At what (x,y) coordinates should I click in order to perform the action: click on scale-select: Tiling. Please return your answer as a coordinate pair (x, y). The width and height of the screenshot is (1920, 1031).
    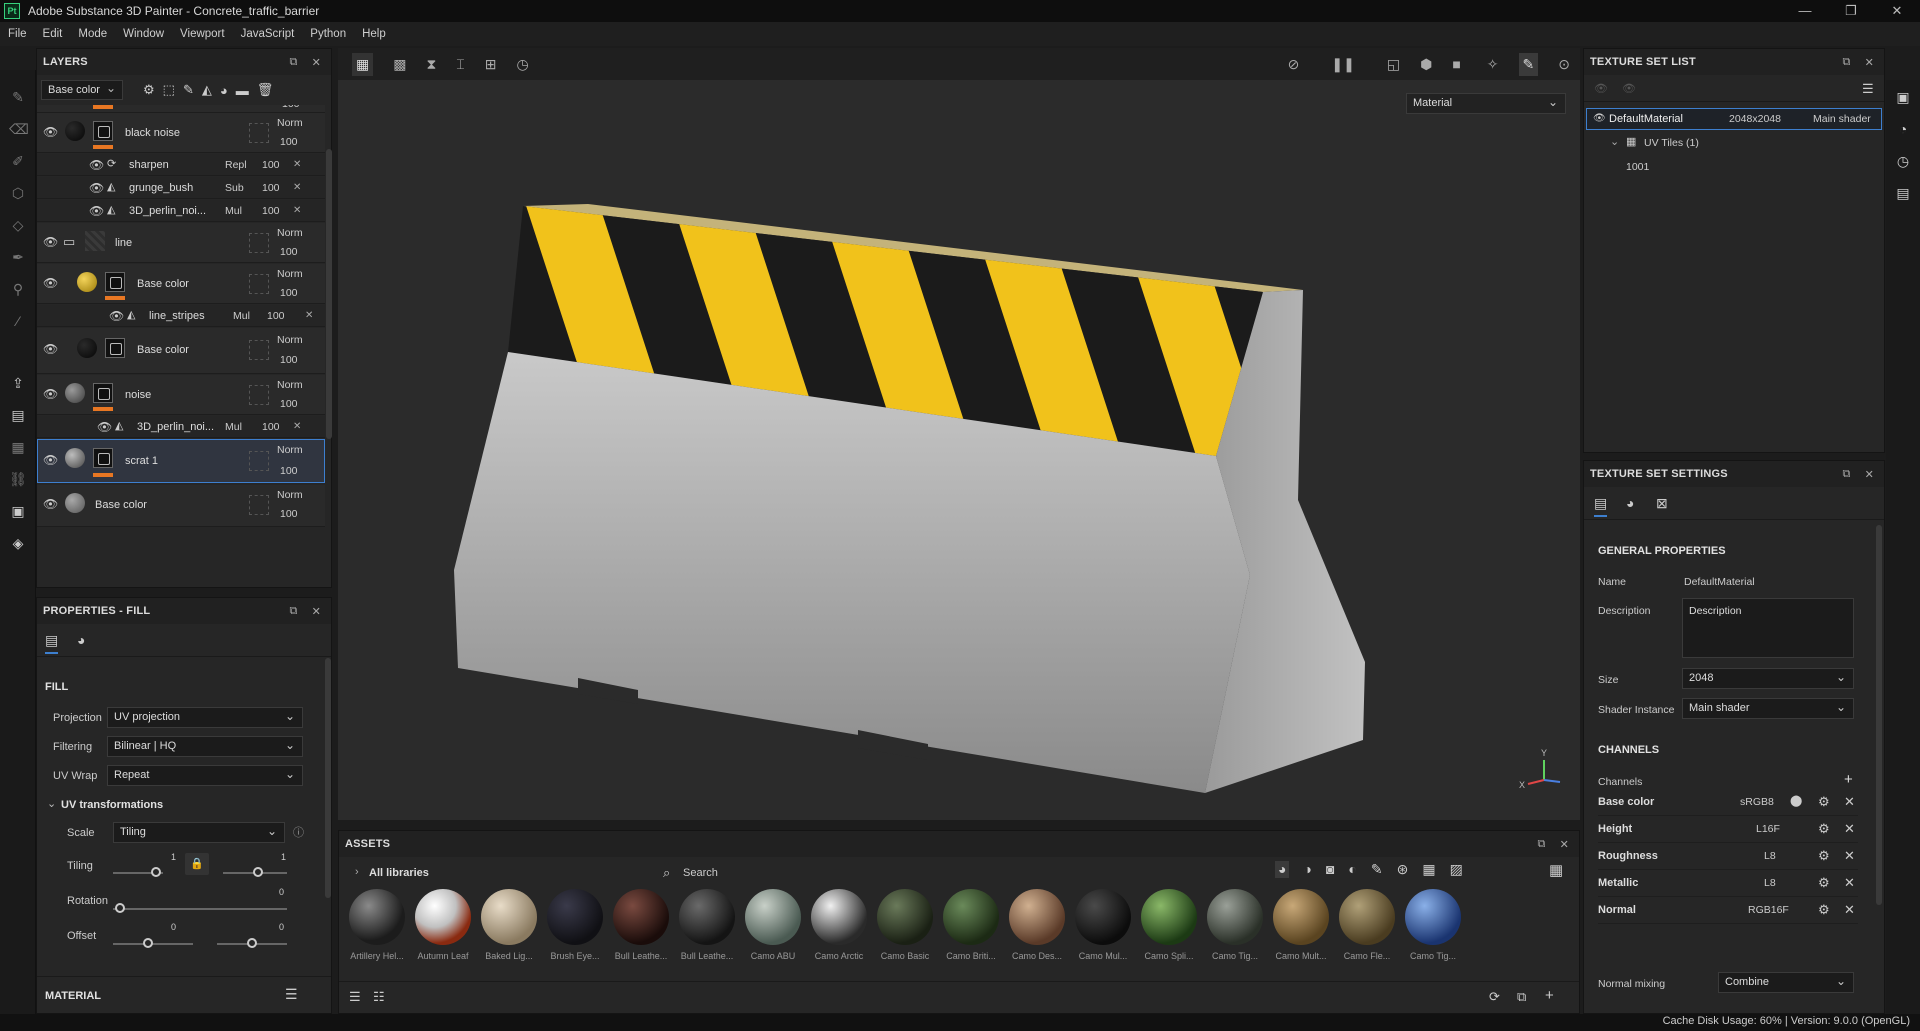
    Looking at the image, I should click on (199, 832).